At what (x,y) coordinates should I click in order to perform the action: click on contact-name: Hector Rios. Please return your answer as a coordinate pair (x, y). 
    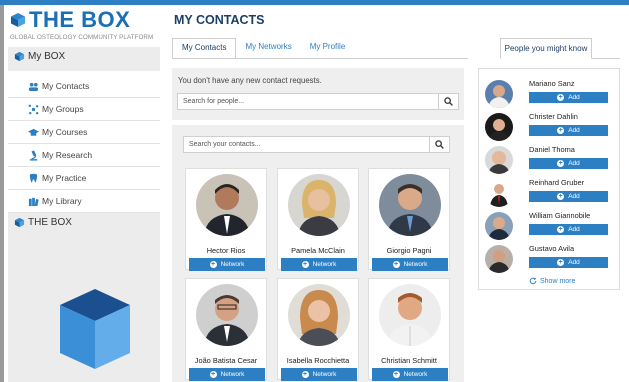
    Looking at the image, I should click on (226, 250).